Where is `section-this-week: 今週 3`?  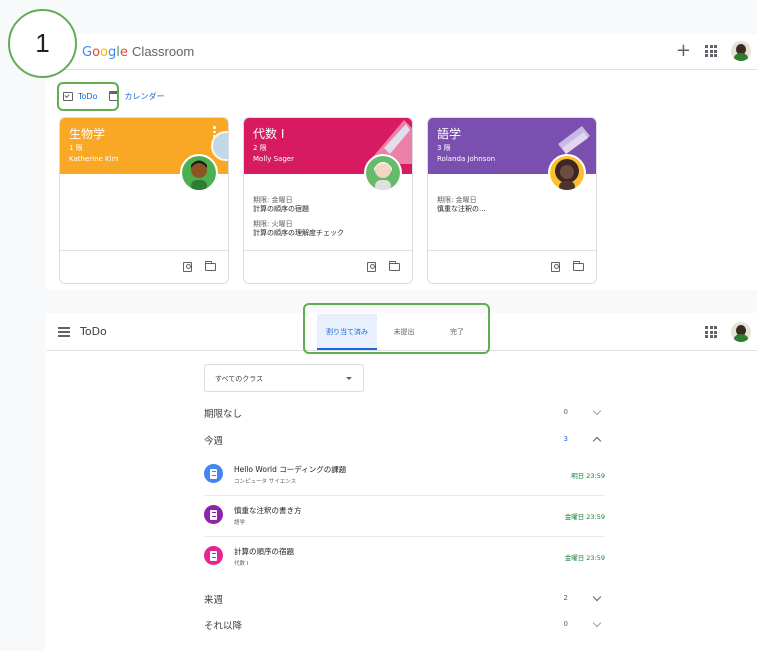 section-this-week: 今週 3 is located at coordinates (404, 440).